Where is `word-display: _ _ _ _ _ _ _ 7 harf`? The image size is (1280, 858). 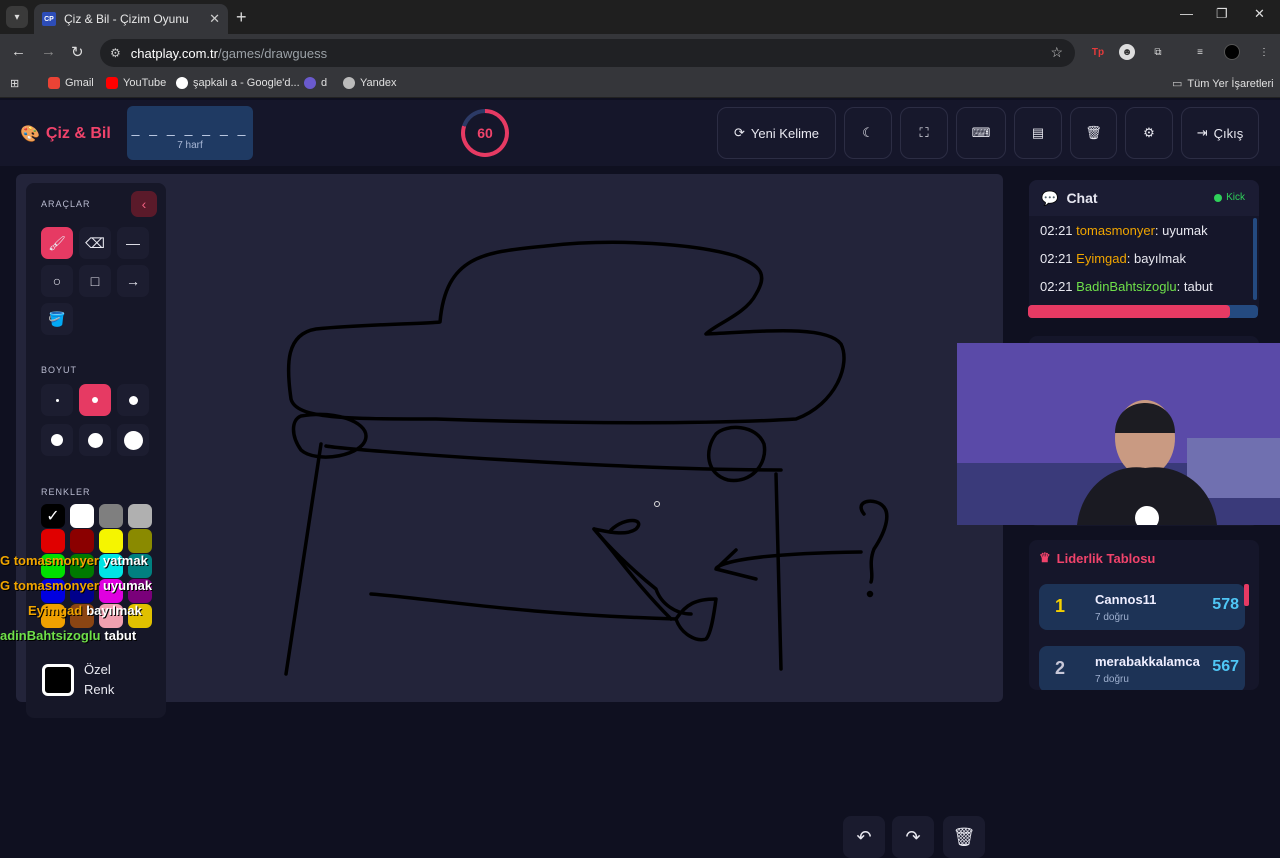 word-display: _ _ _ _ _ _ _ 7 harf is located at coordinates (190, 133).